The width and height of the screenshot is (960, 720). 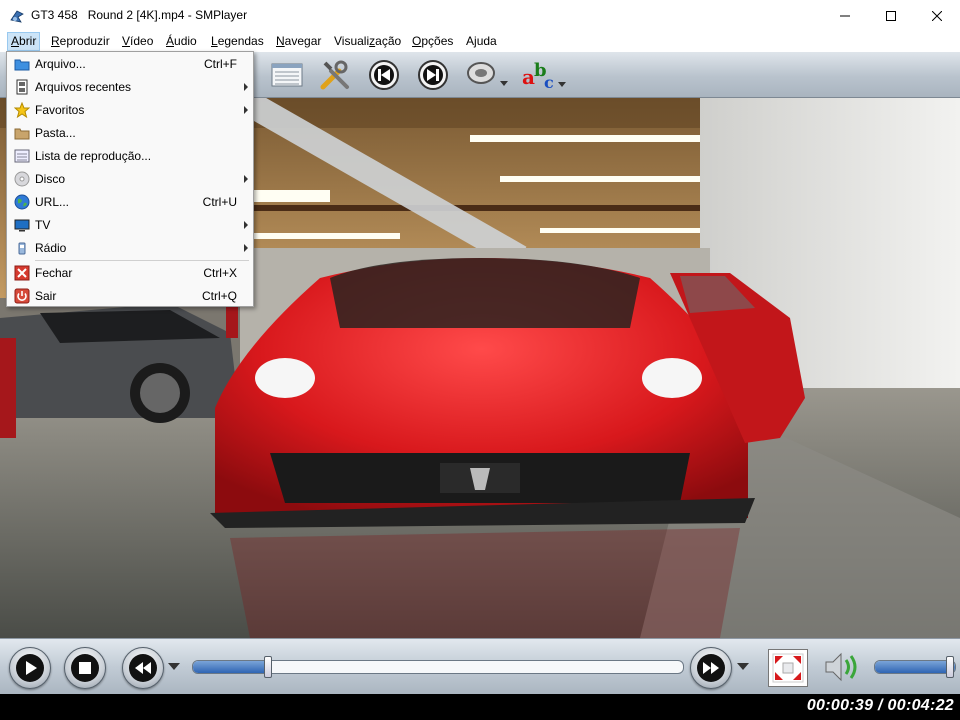 I want to click on svg-text: c, so click(x=549, y=82).